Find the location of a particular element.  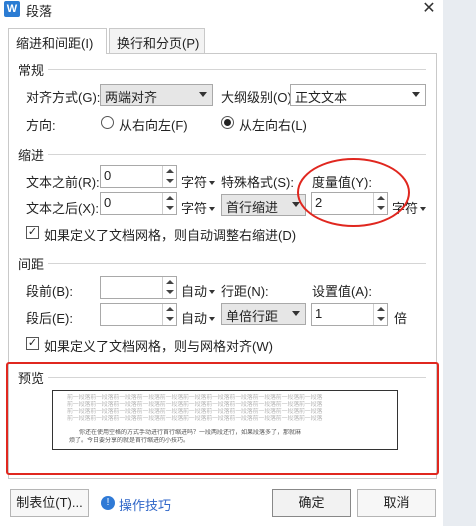

tips-link: 操作技巧 is located at coordinates (145, 504).